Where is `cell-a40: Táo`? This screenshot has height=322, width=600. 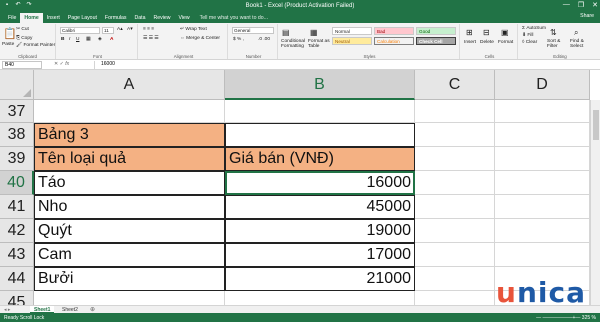
cell-a40: Táo is located at coordinates (129, 183).